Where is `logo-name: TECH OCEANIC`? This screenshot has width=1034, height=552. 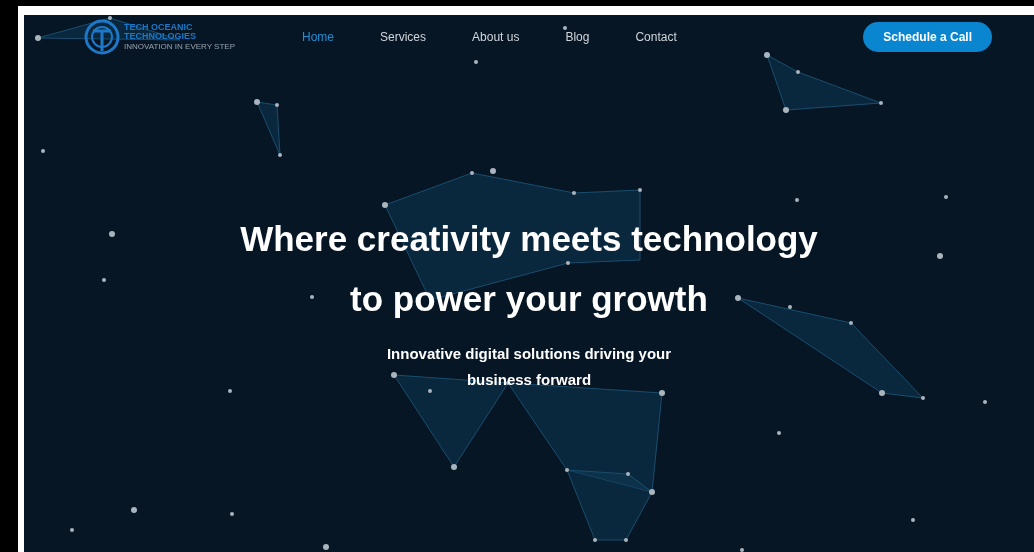 logo-name: TECH OCEANIC is located at coordinates (159, 27).